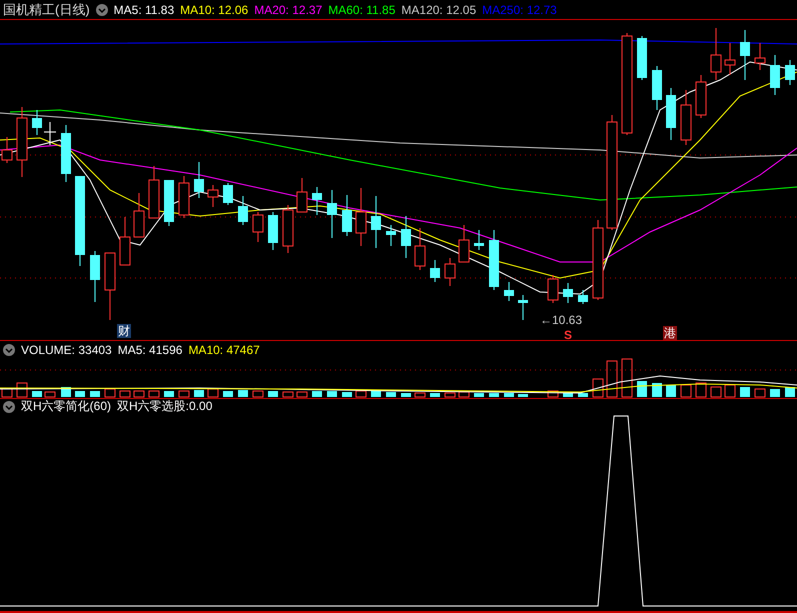 This screenshot has width=797, height=613. I want to click on indicator-value: MA120: 12.05, so click(438, 9).